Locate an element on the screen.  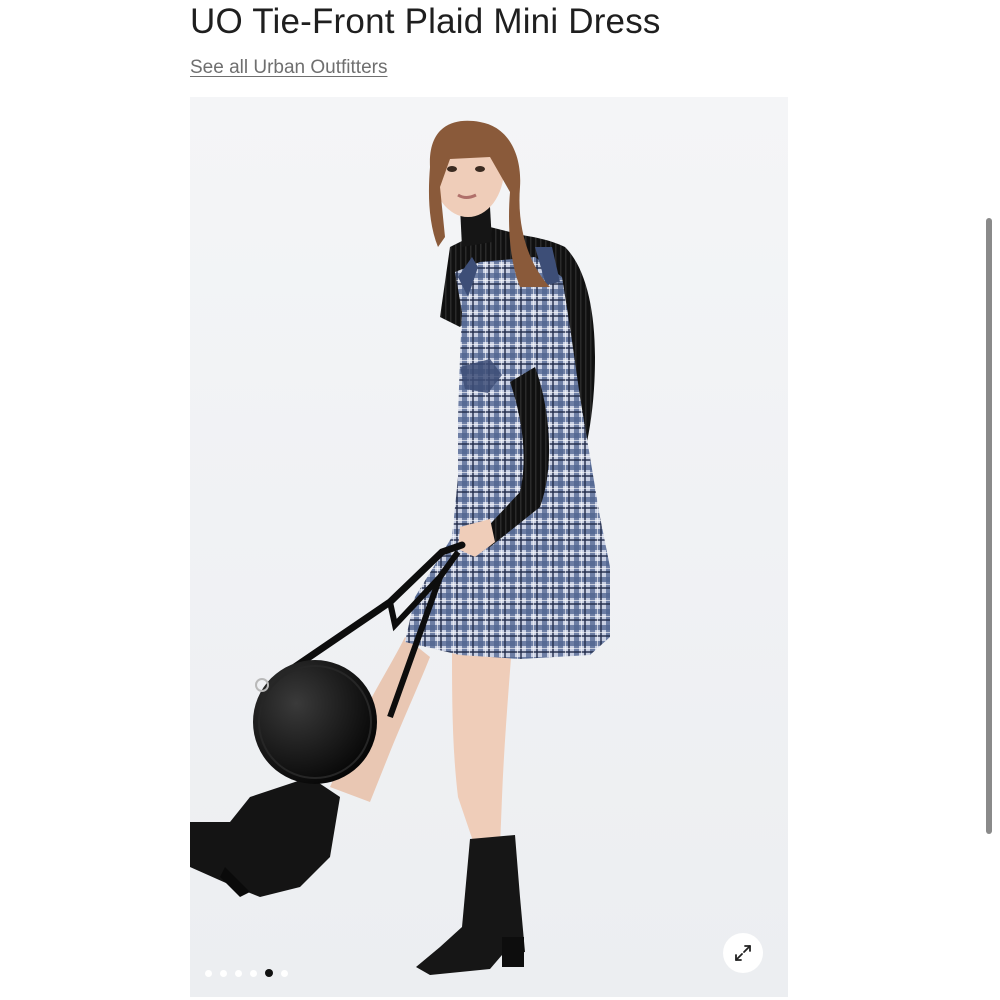
carousel-dots is located at coordinates (246, 973).